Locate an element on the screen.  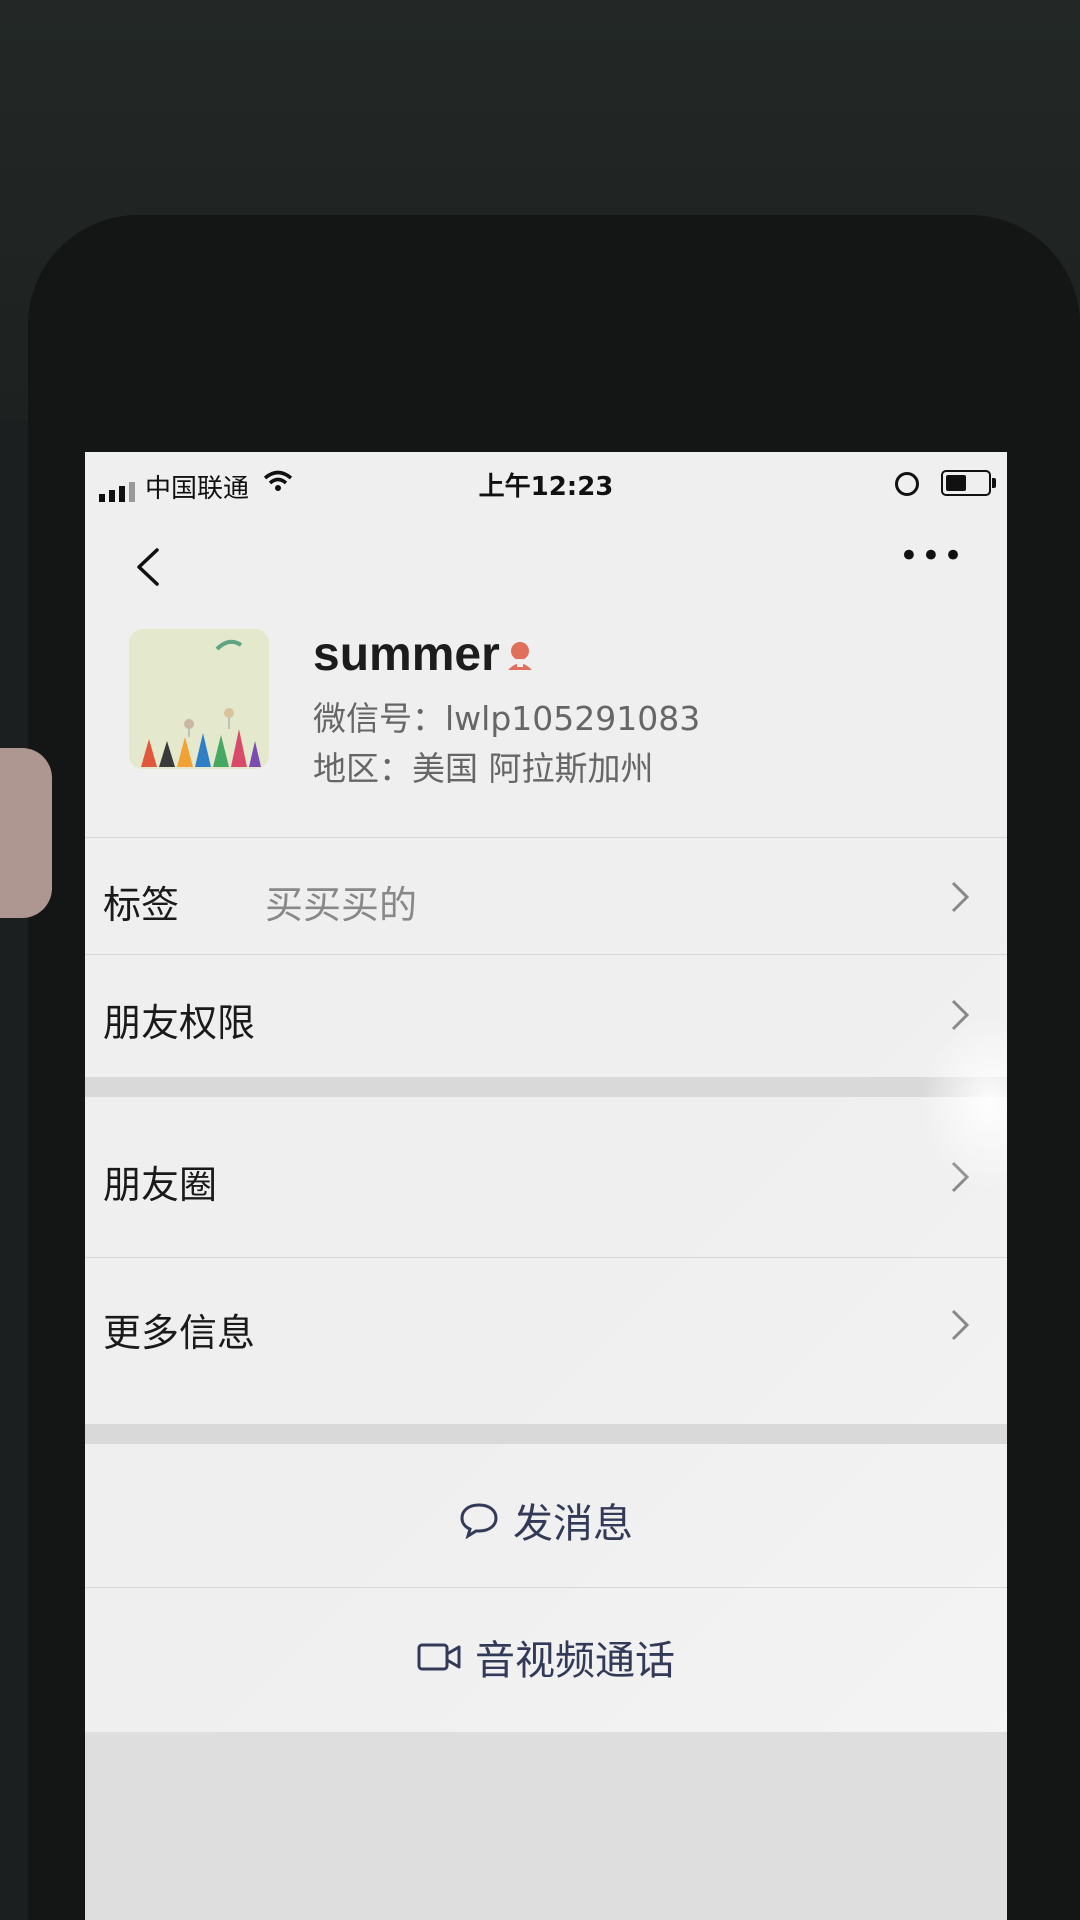
tags-label: 标签 is located at coordinates (141, 905).